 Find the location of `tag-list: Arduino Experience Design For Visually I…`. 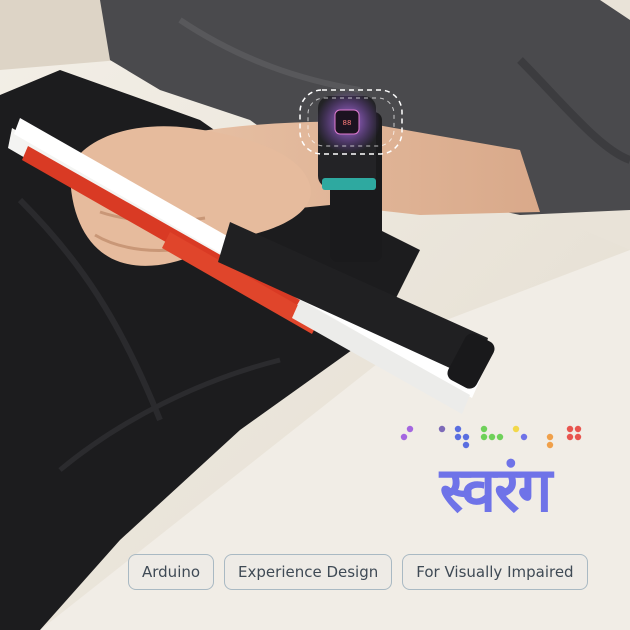

tag-list: Arduino Experience Design For Visually I… is located at coordinates (358, 572).